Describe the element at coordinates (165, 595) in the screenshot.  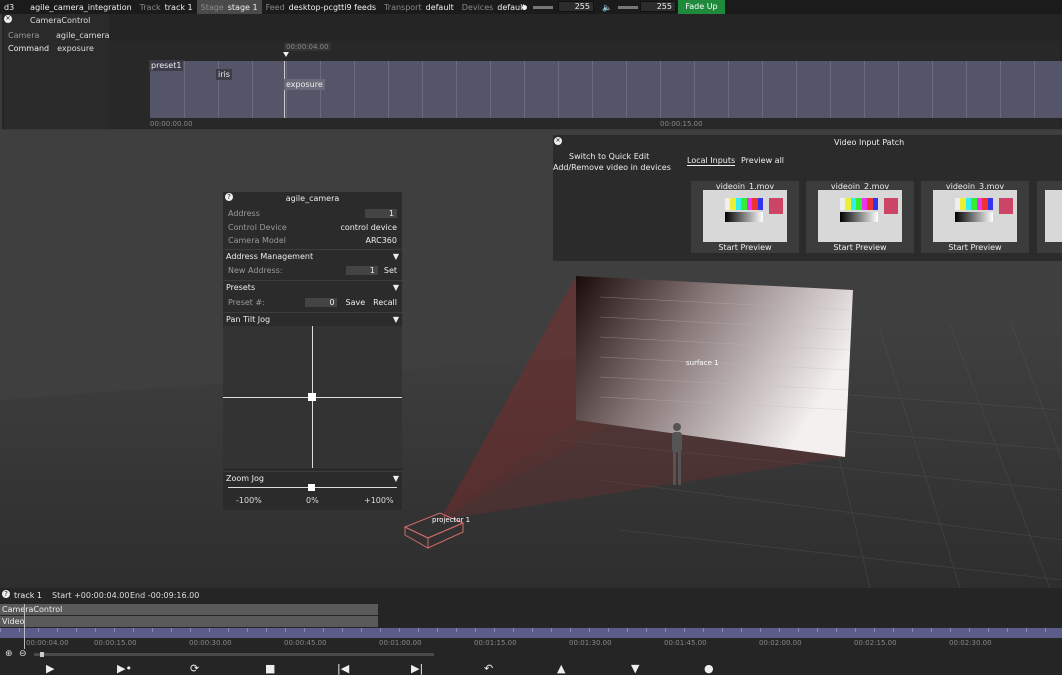
I see `track-end: End -00:09:16.00` at that location.